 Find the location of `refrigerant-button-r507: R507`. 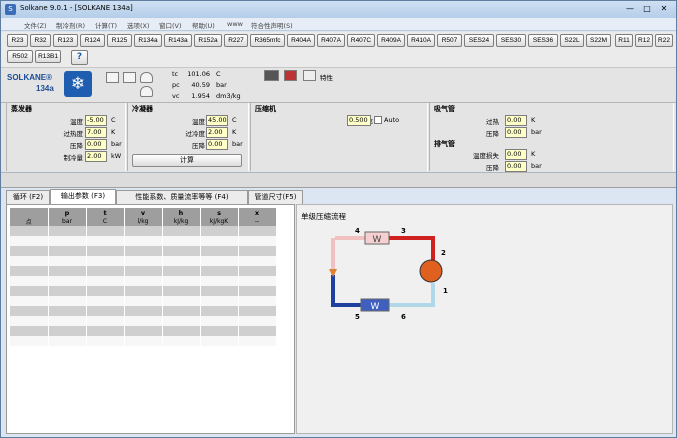

refrigerant-button-r507: R507 is located at coordinates (449, 40).